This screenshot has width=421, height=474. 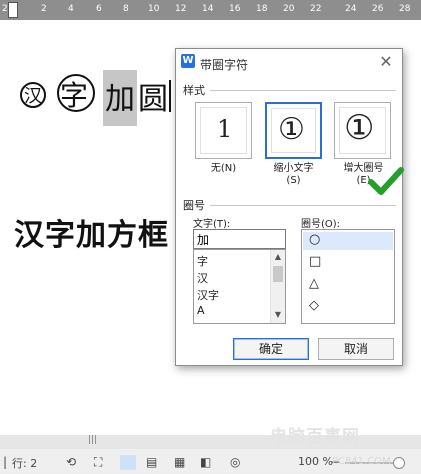 What do you see at coordinates (348, 263) in the screenshot?
I see `shape-item-square: □` at bounding box center [348, 263].